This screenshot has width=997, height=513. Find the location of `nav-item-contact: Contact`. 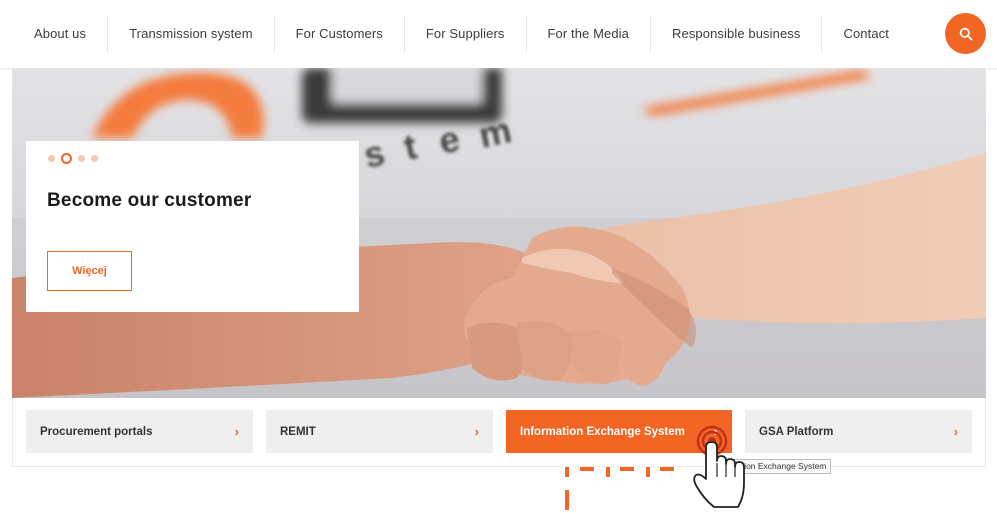

nav-item-contact: Contact is located at coordinates (866, 34).